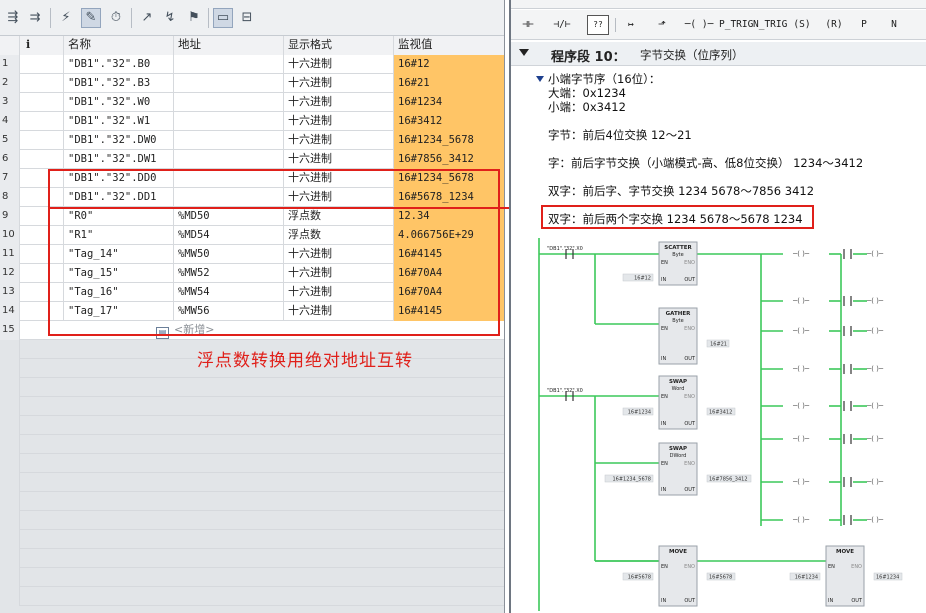  Describe the element at coordinates (770, 25) in the screenshot. I see `n-trig-button: N_TRIG` at that location.